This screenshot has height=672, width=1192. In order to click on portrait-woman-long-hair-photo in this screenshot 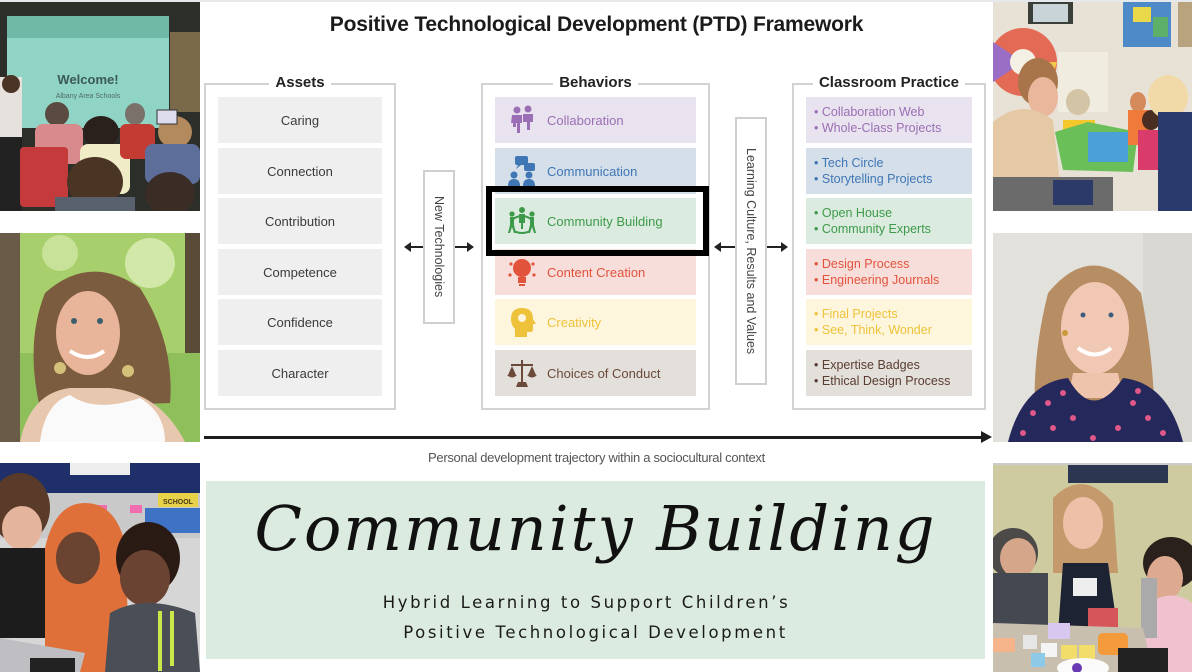, I will do `click(1092, 337)`.